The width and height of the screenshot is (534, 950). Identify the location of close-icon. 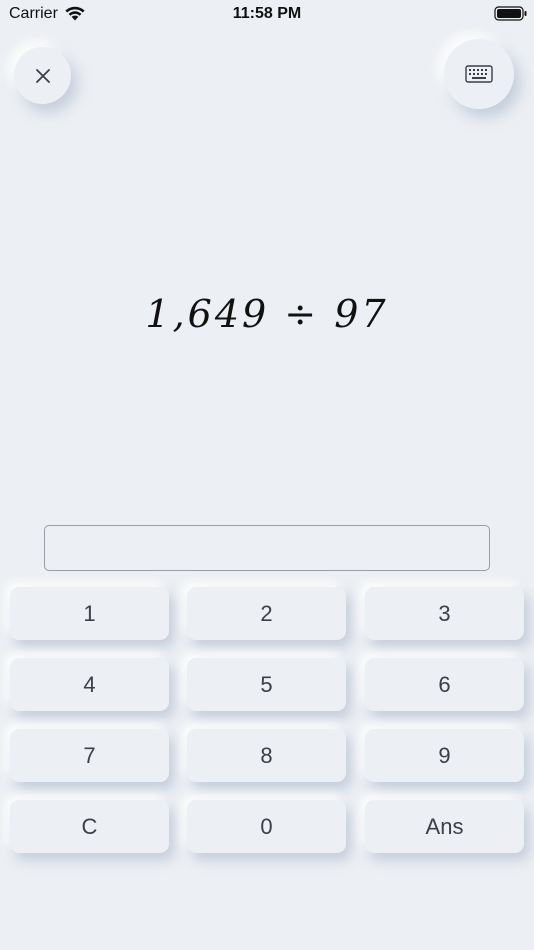
(42, 75).